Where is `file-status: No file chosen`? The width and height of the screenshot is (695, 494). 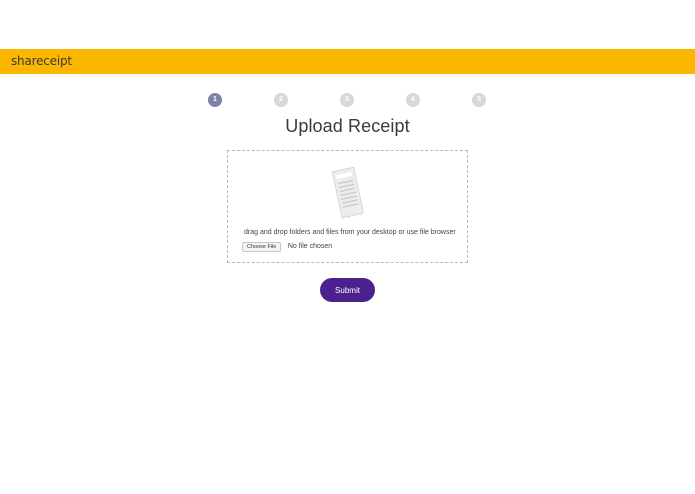 file-status: No file chosen is located at coordinates (310, 247).